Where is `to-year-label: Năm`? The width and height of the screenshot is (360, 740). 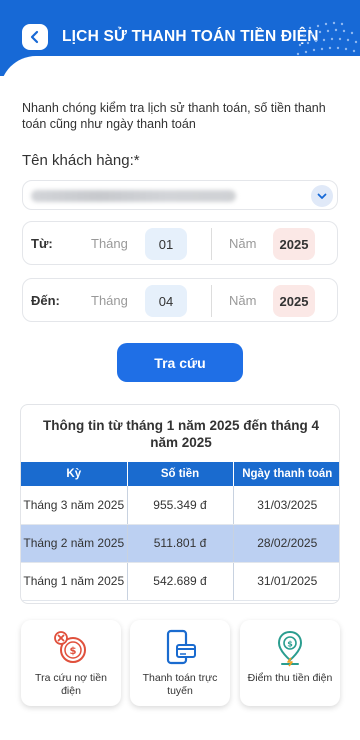
to-year-label: Năm is located at coordinates (243, 300).